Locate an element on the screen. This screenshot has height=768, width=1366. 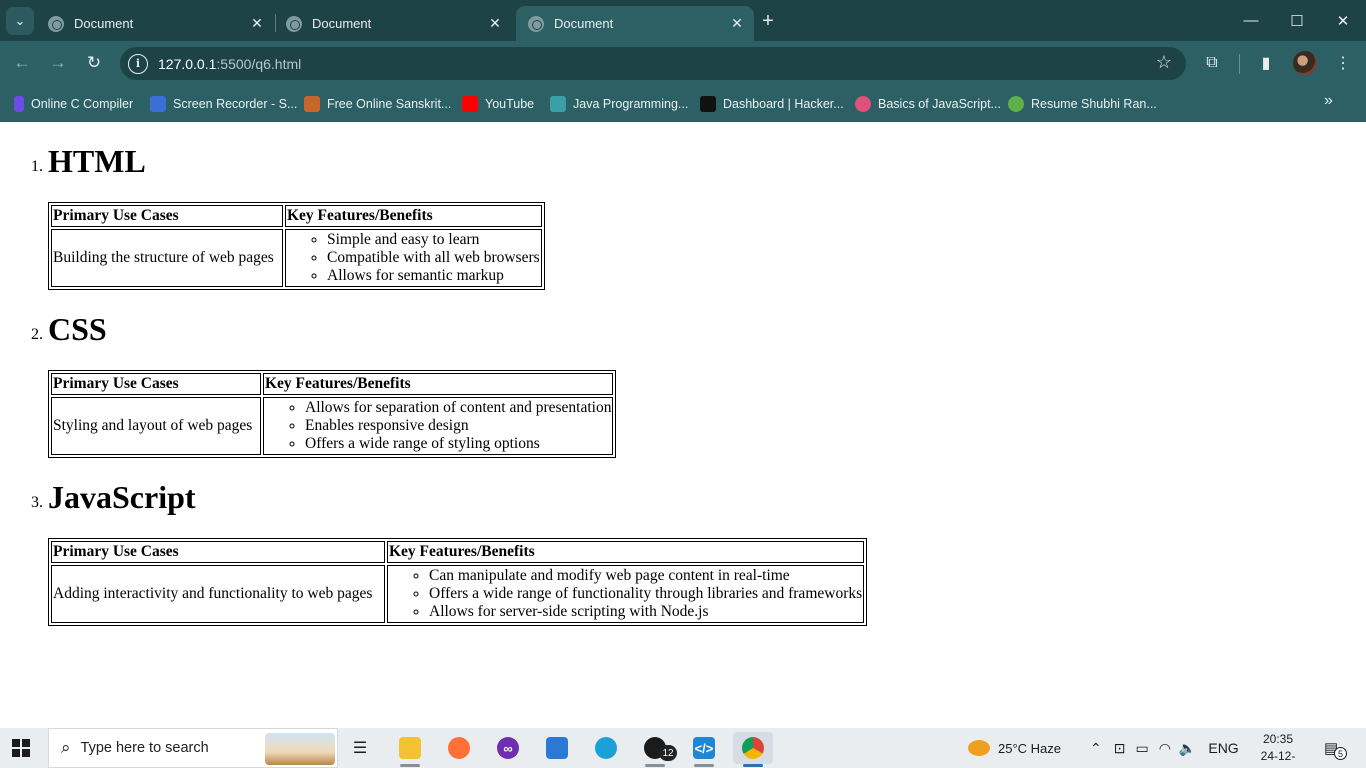
recorder-icon is located at coordinates (158, 104).